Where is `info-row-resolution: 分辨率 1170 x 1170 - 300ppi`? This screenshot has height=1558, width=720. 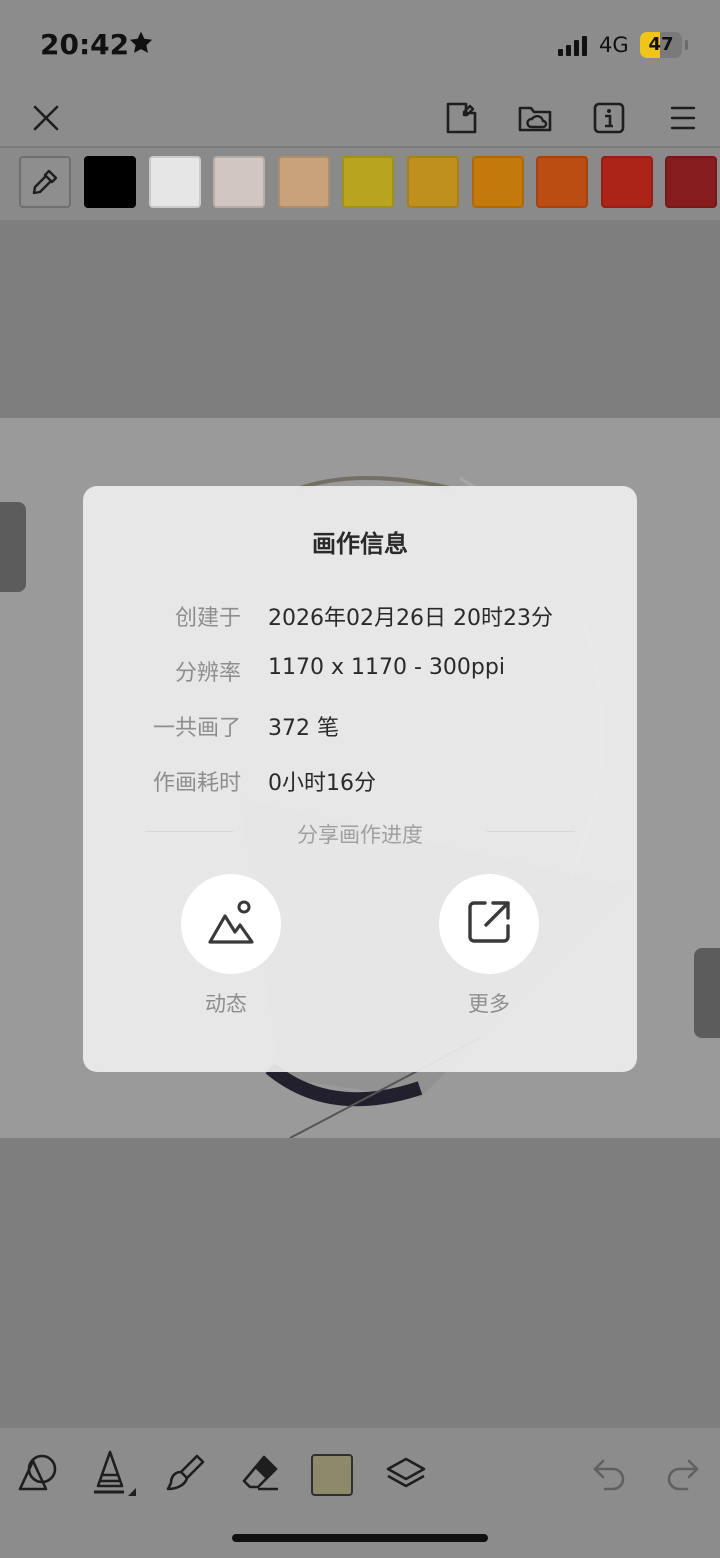
info-row-resolution: 分辨率 1170 x 1170 - 300ppi is located at coordinates (360, 675).